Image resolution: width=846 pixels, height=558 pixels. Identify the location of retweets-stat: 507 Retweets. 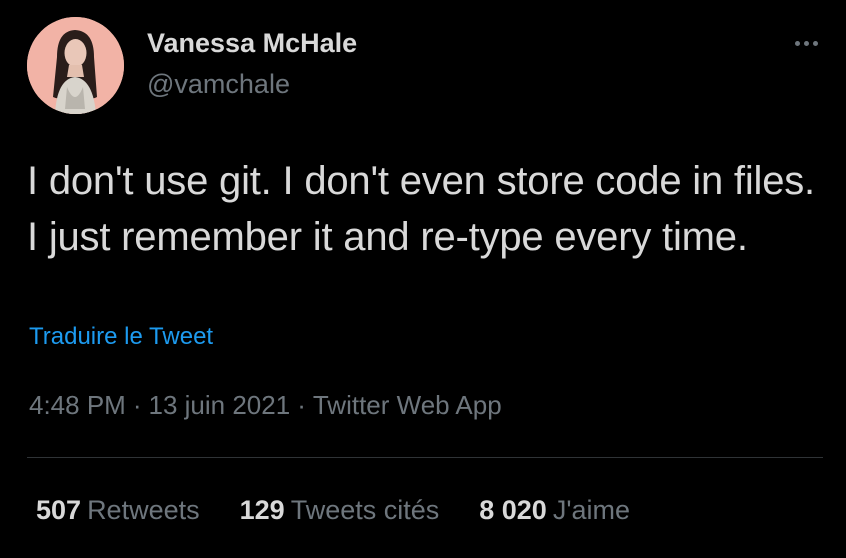
(118, 510).